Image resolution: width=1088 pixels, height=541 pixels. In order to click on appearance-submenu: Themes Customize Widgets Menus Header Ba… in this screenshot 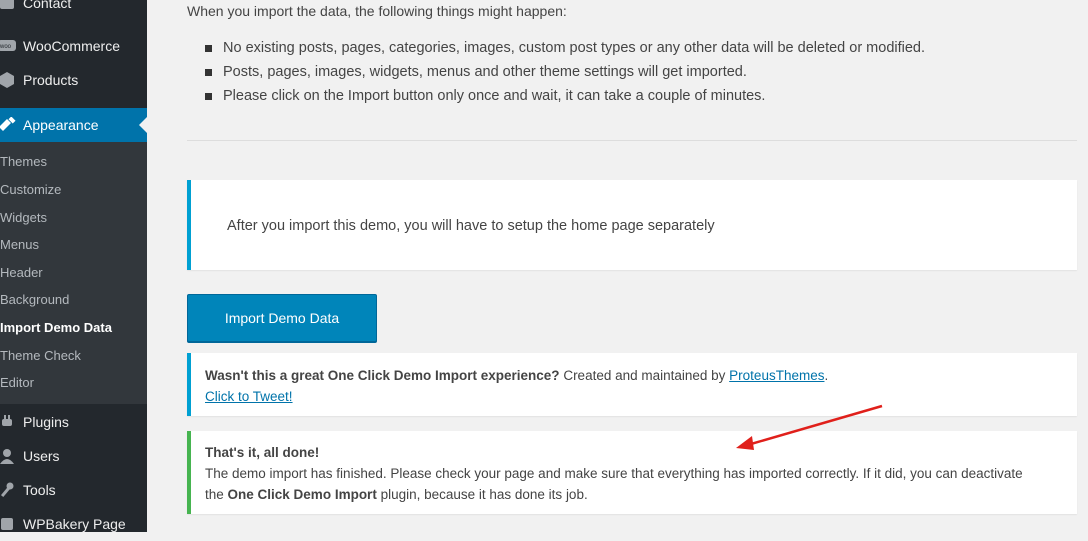, I will do `click(73, 273)`.